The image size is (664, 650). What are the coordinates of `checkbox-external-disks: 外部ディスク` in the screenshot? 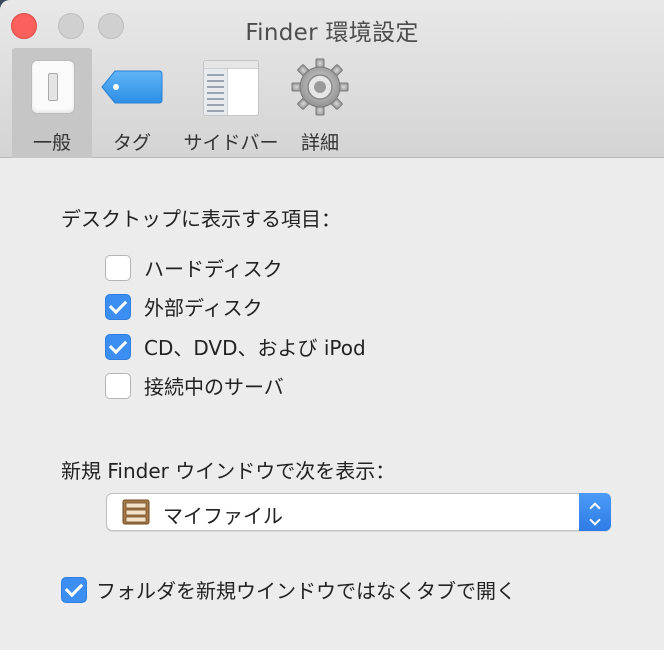 It's located at (184, 306).